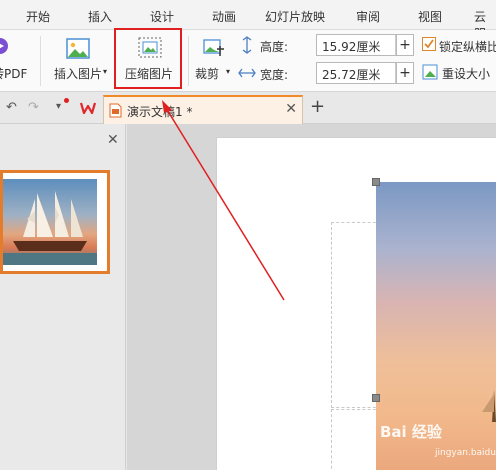 This screenshot has width=496, height=470. I want to click on lock-ratio-label: 锁定纵横比, so click(467, 47).